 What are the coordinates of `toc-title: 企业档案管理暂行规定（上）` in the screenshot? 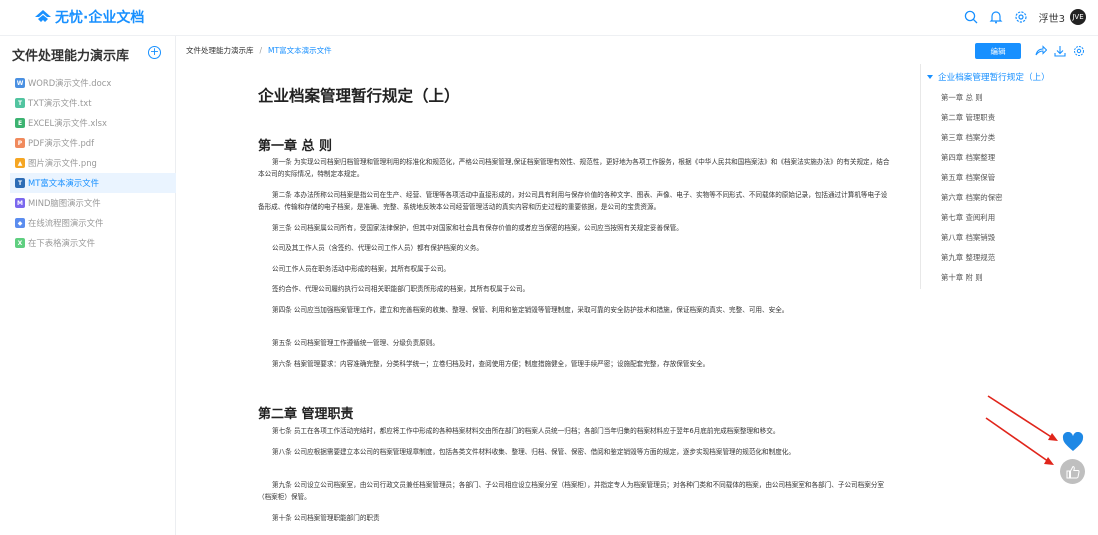 It's located at (988, 77).